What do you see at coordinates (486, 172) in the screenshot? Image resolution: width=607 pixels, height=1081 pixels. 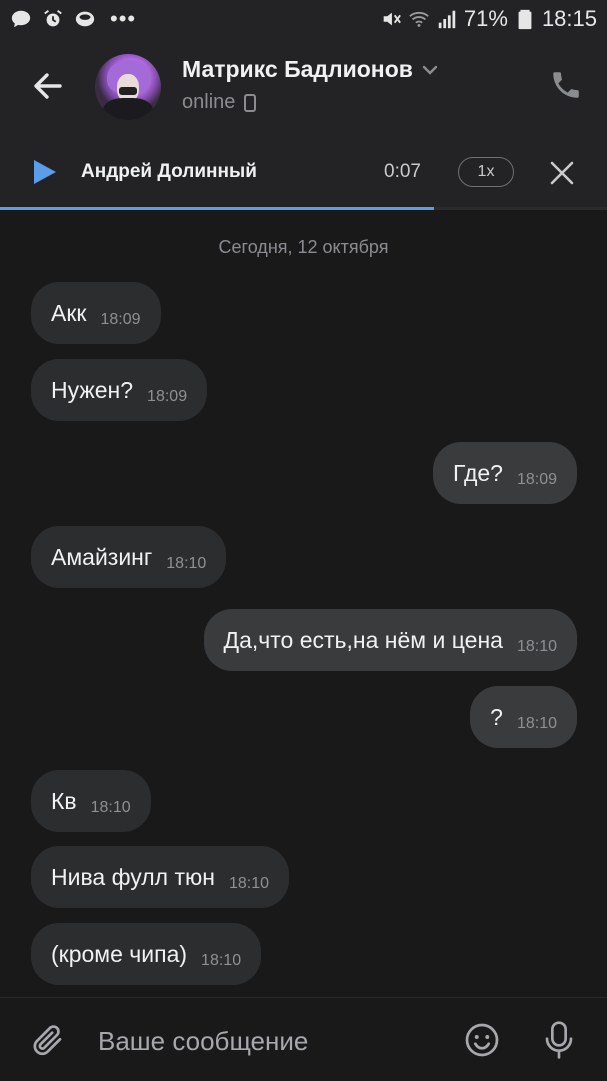 I see `speed-button: 1x` at bounding box center [486, 172].